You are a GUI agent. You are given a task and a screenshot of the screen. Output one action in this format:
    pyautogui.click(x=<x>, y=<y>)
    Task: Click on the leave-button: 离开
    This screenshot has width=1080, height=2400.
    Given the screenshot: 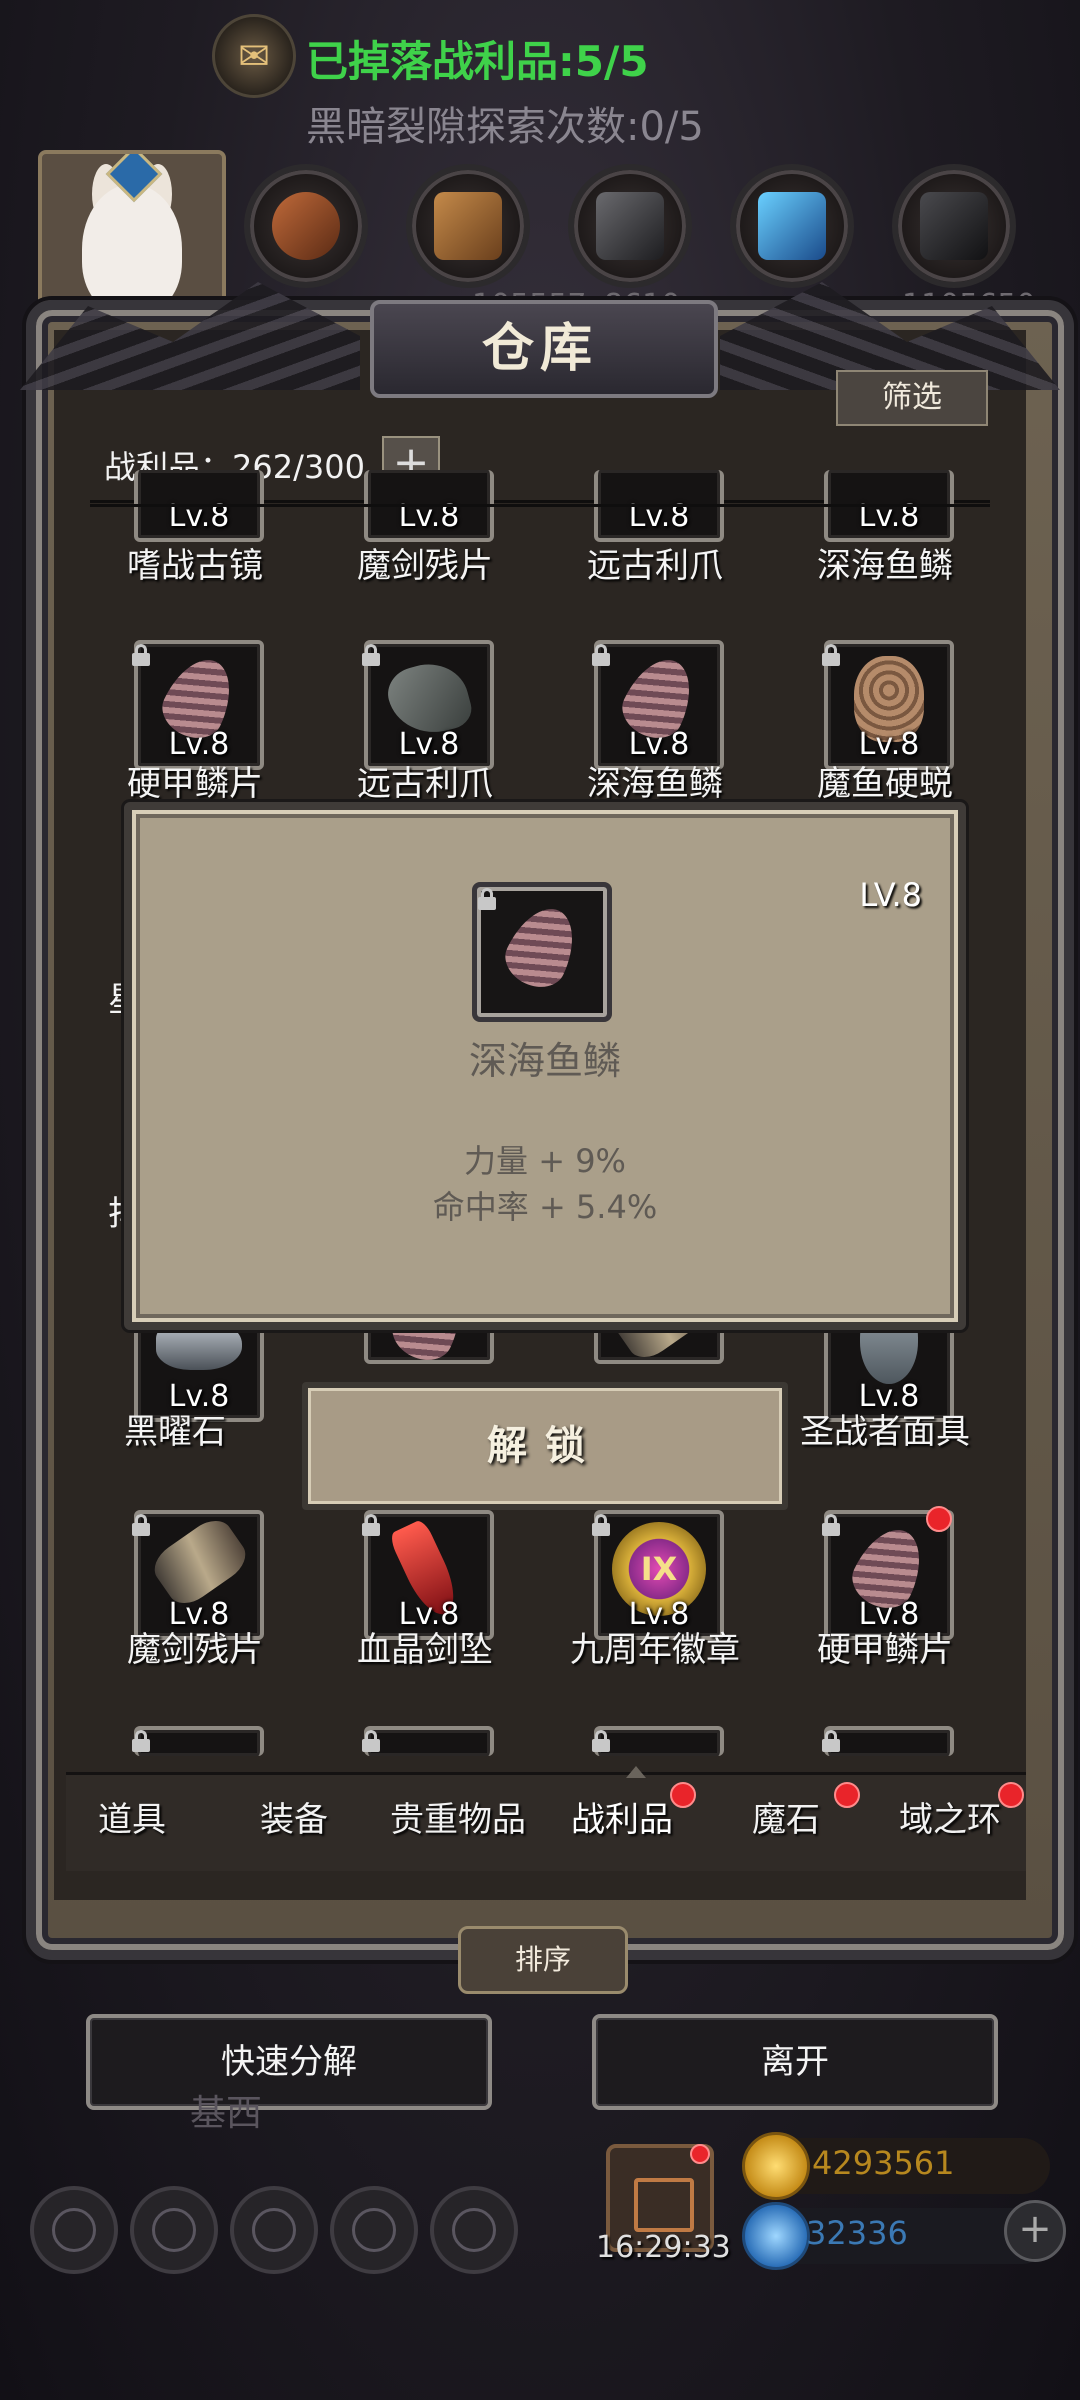 What is the action you would take?
    pyautogui.click(x=795, y=2062)
    